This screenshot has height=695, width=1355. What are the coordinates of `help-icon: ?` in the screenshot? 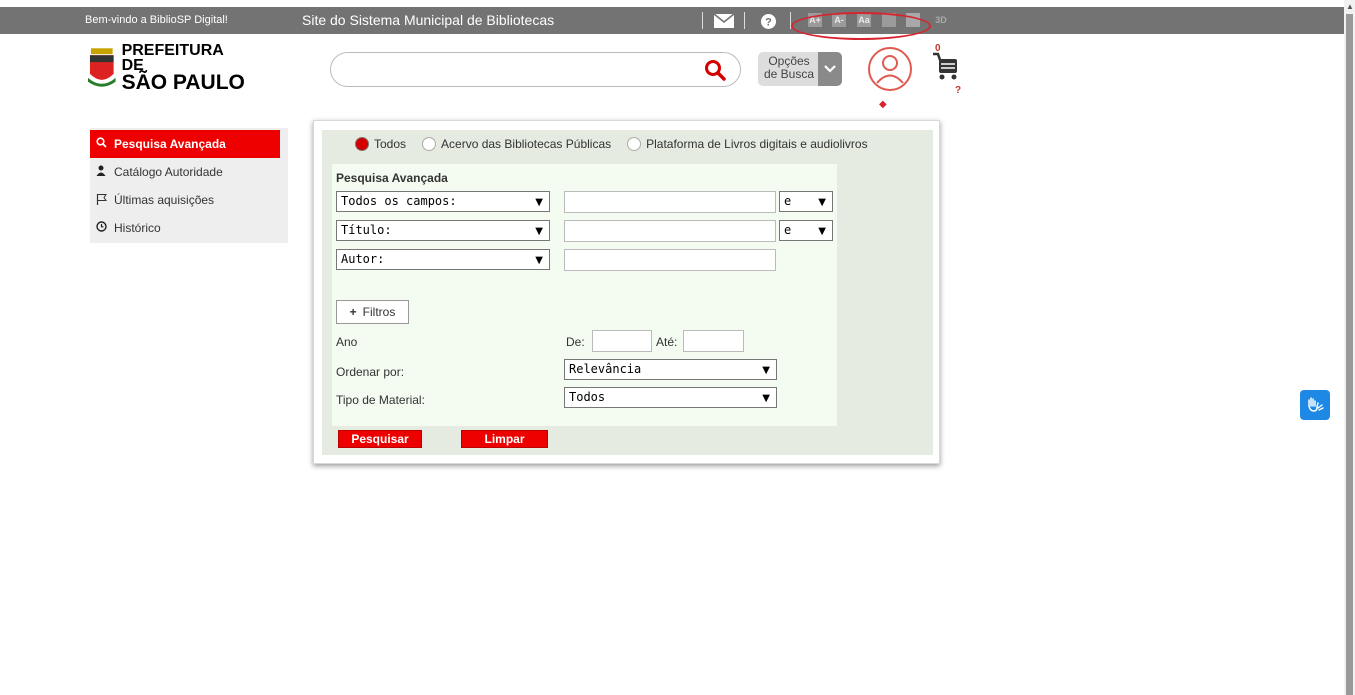 It's located at (768, 21).